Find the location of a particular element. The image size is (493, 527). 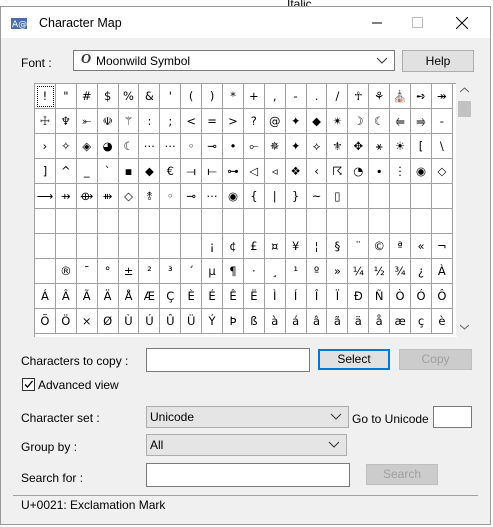

char-cell: ¡ is located at coordinates (213, 246).